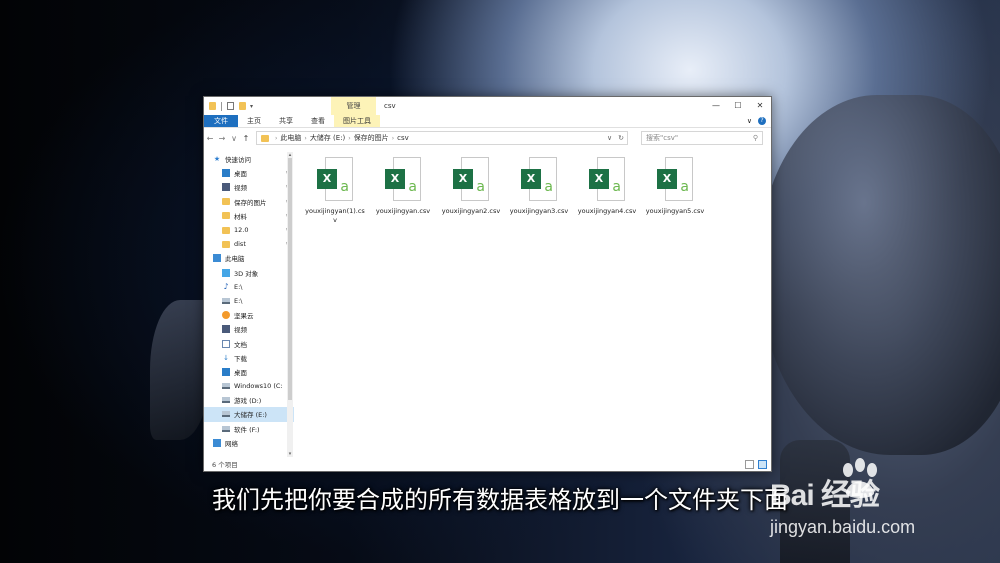 Image resolution: width=1000 pixels, height=563 pixels. Describe the element at coordinates (860, 478) in the screenshot. I see `baidu-paw-icon` at that location.